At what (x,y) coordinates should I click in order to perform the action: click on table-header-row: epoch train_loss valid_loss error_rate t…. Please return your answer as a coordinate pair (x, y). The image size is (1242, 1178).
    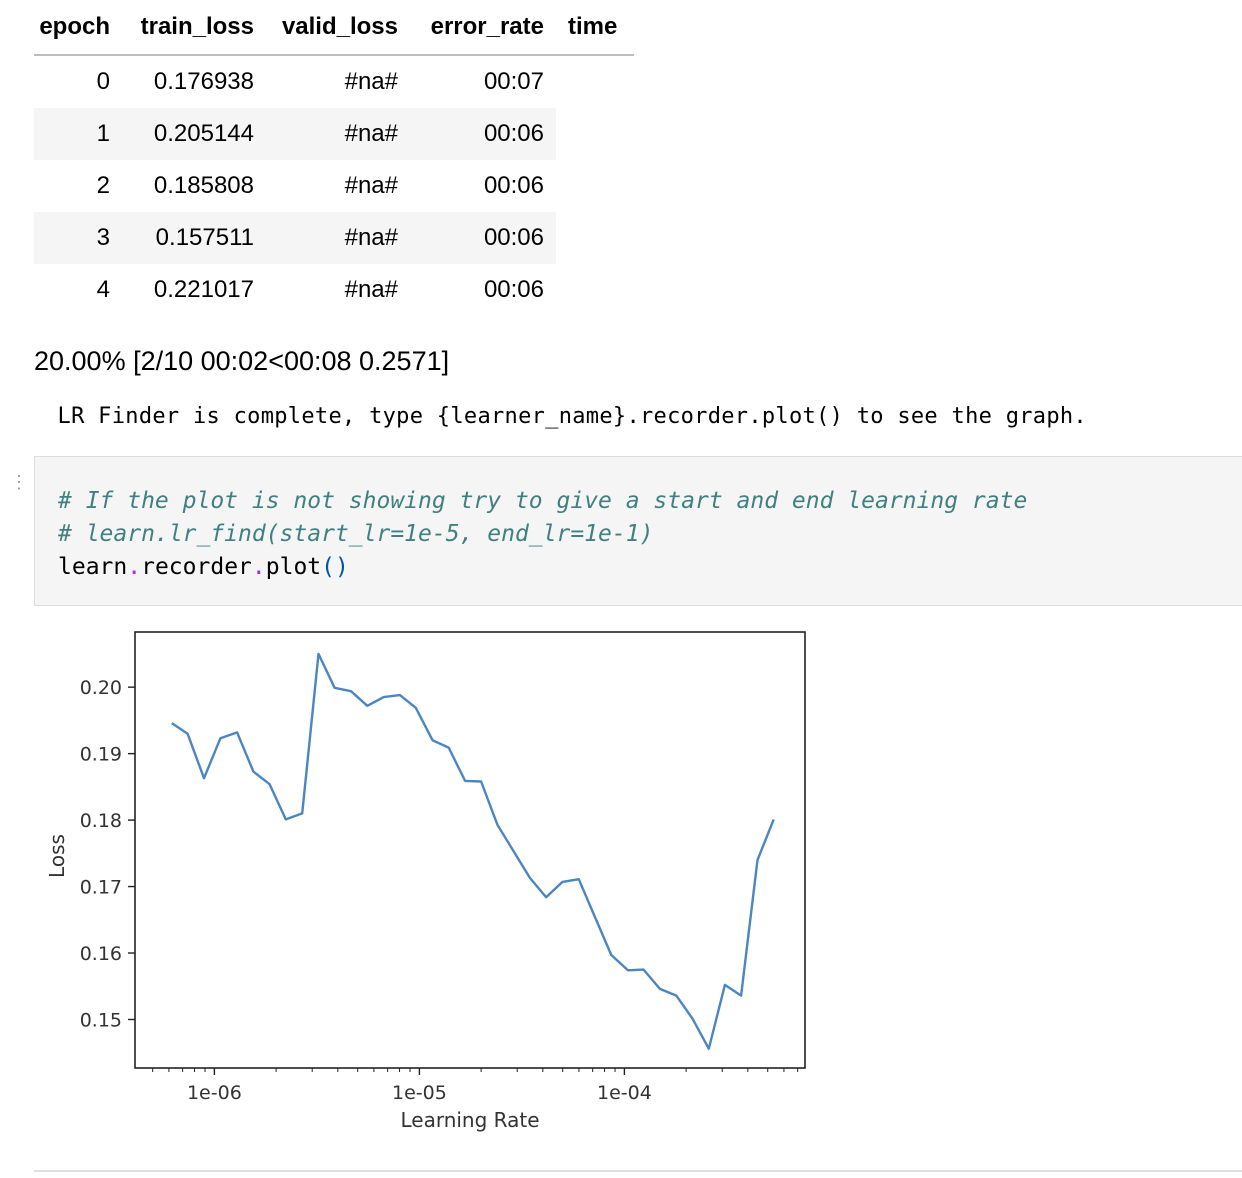
    Looking at the image, I should click on (334, 28).